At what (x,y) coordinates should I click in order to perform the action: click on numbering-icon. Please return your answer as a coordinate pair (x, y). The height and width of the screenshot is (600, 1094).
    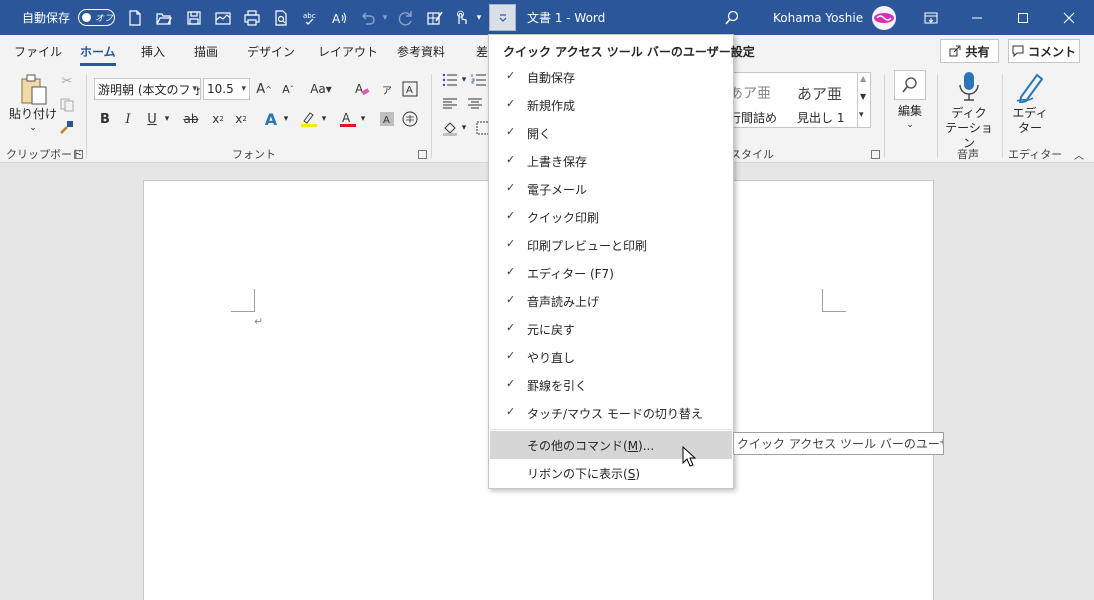
    Looking at the image, I should click on (479, 80).